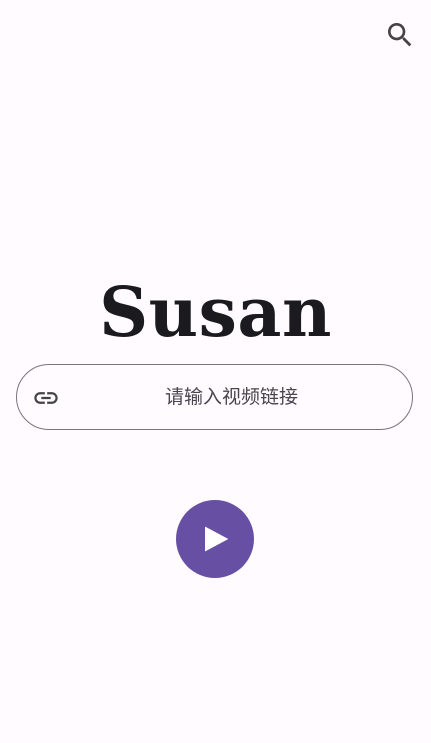 This screenshot has width=431, height=743. I want to click on play-button, so click(215, 539).